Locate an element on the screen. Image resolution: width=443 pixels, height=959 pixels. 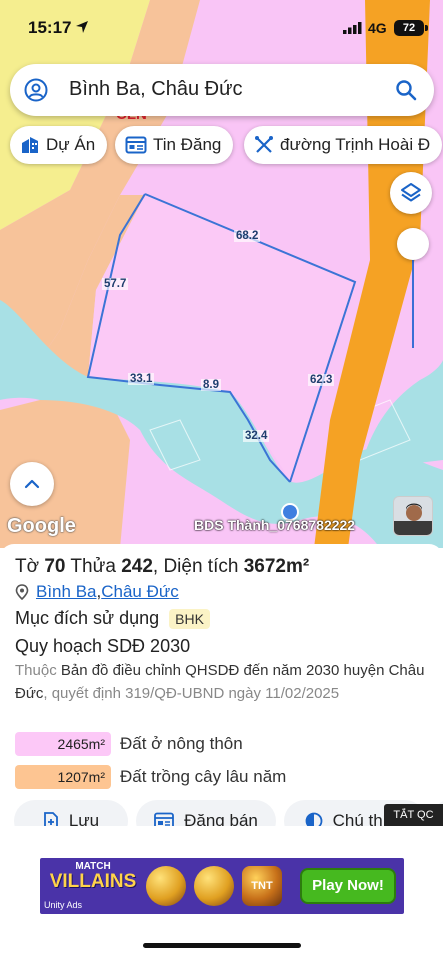
legend-row: 1207m² Đất trồng cây lâu năm is located at coordinates (150, 777).